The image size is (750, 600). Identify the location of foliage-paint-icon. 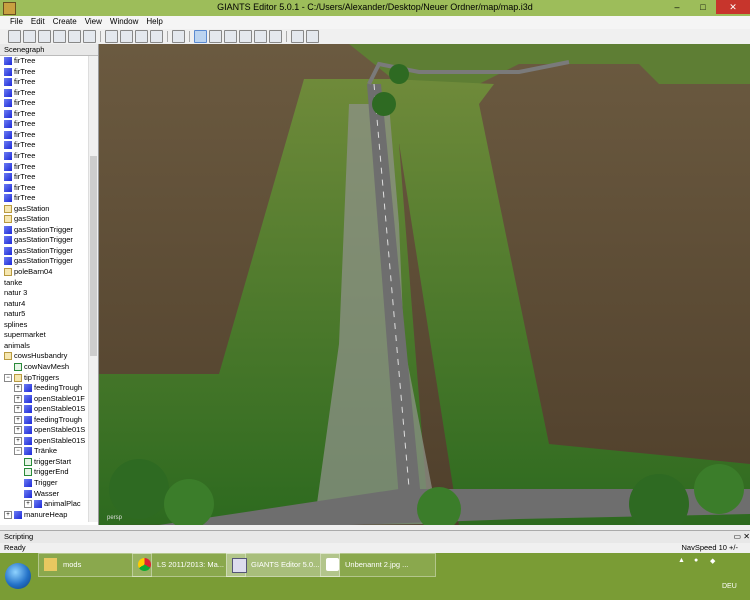
(260, 36).